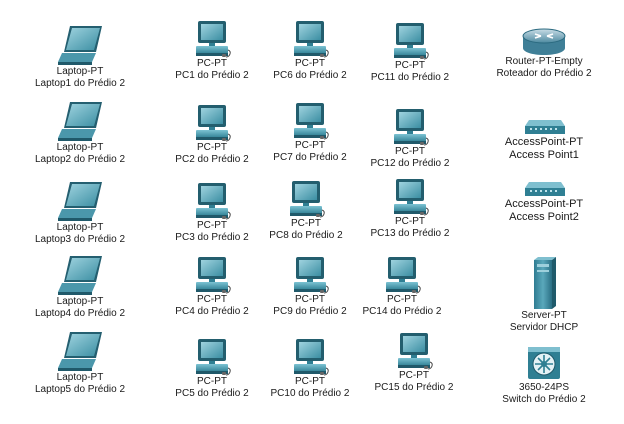 This screenshot has width=624, height=424. I want to click on router-icon, so click(544, 41).